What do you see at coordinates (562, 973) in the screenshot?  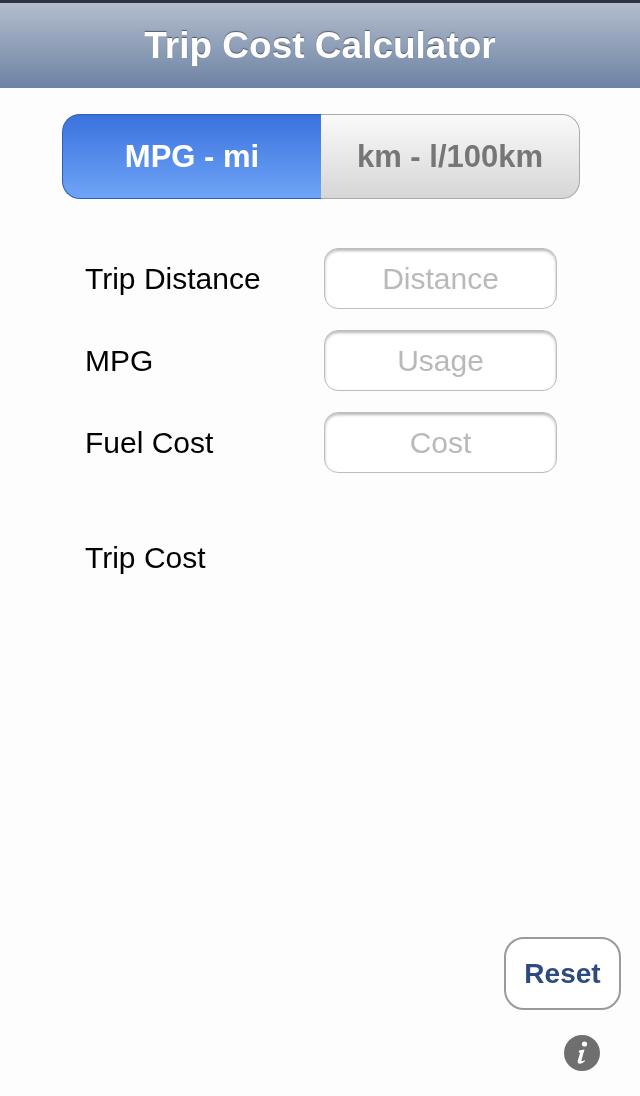 I see `reset-button: Reset` at bounding box center [562, 973].